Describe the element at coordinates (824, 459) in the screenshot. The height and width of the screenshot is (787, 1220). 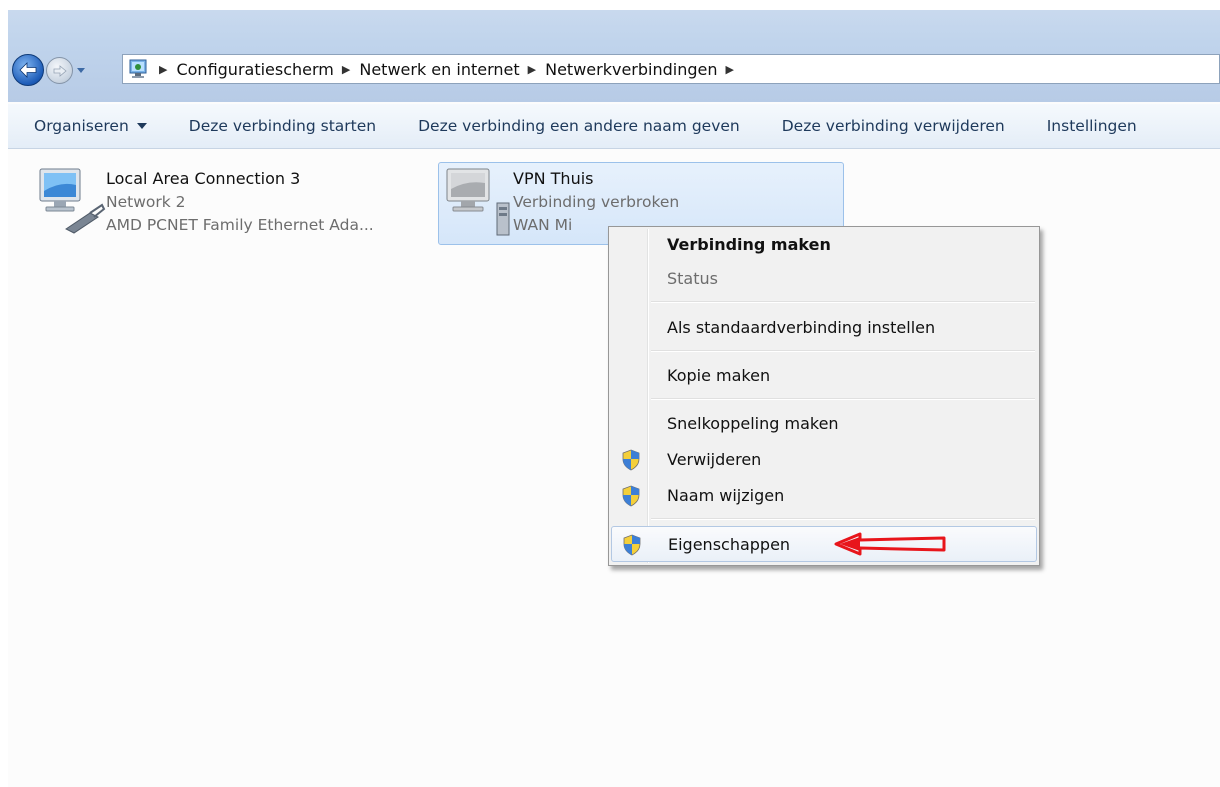
I see `menu-item-verwijderen: Verwijderen` at that location.